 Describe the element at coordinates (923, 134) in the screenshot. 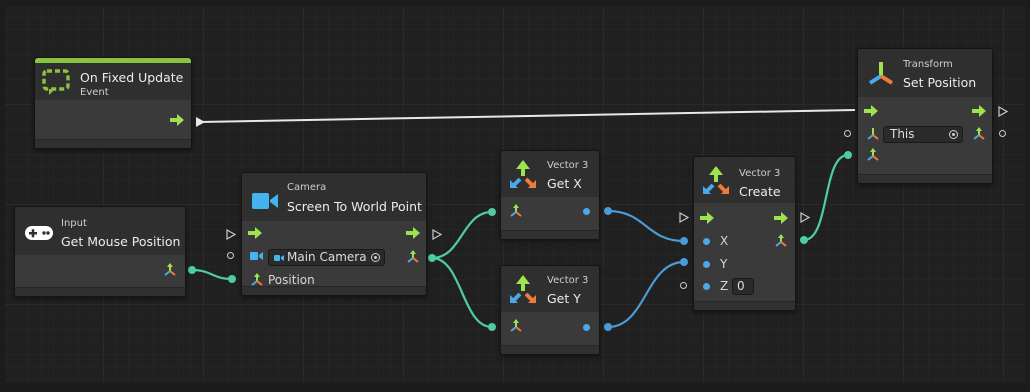

I see `target-field: This` at that location.